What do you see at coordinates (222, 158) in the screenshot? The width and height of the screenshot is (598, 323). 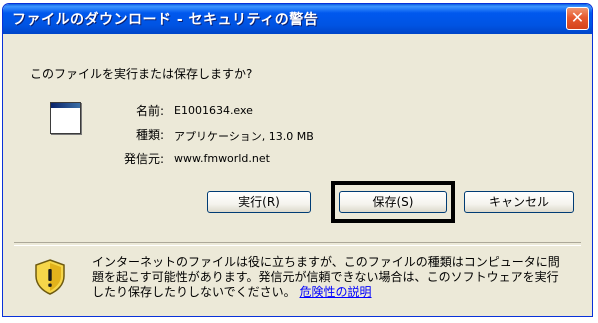 I see `publisher-value: www.fmworld.net` at bounding box center [222, 158].